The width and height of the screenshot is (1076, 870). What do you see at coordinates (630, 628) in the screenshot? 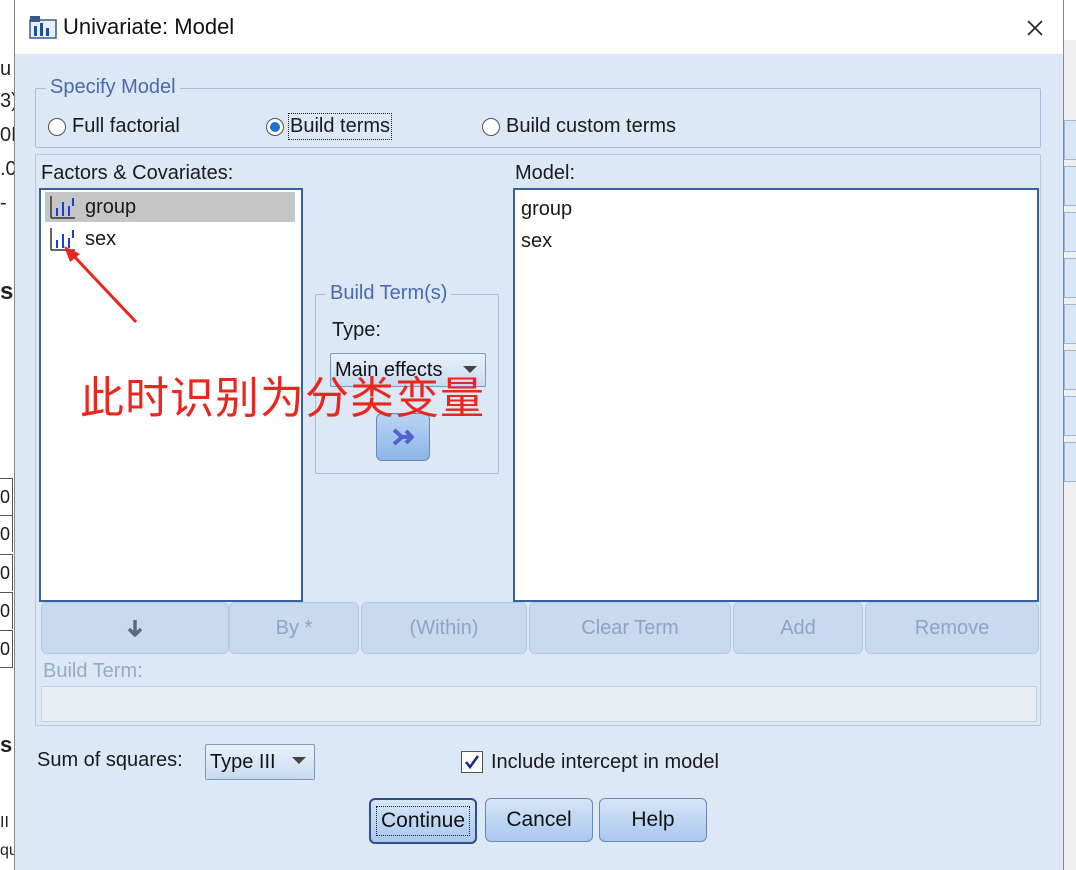
I see `clear-term-button: Clear Term` at bounding box center [630, 628].